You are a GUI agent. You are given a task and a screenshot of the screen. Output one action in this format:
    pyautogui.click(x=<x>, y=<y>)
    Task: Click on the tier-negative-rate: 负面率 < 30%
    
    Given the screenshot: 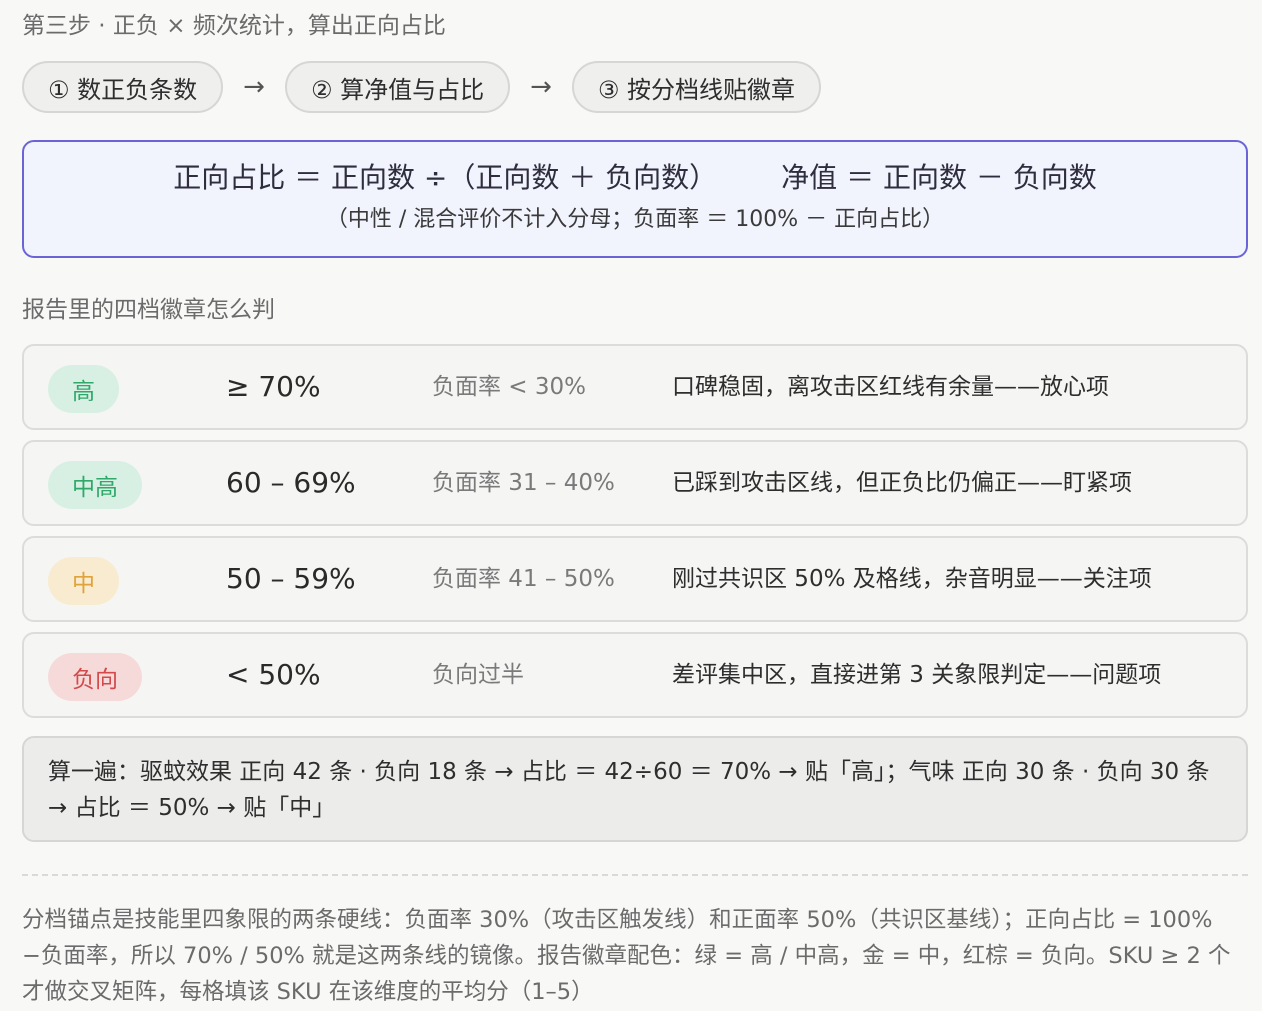 What is the action you would take?
    pyautogui.click(x=509, y=387)
    